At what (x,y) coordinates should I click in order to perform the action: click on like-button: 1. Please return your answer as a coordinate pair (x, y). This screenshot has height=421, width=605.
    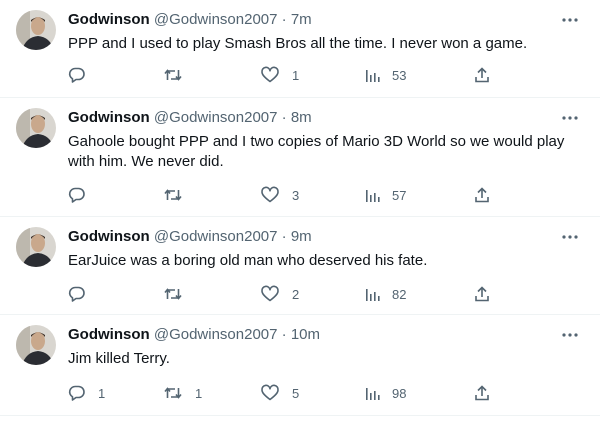
    Looking at the image, I should click on (279, 75).